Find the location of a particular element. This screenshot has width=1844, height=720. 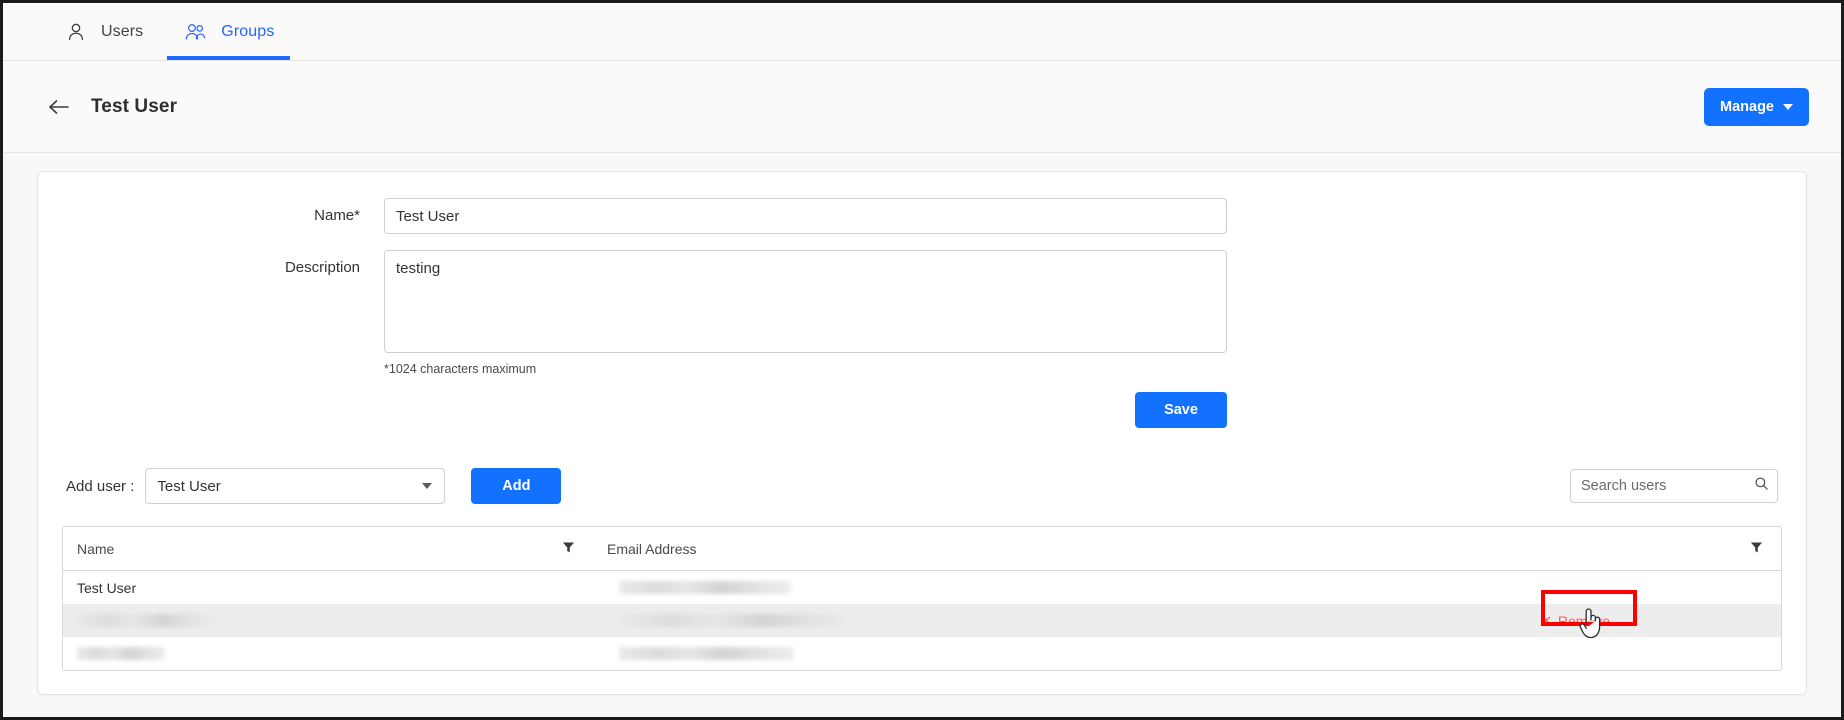

search-users-wrap is located at coordinates (1674, 486).